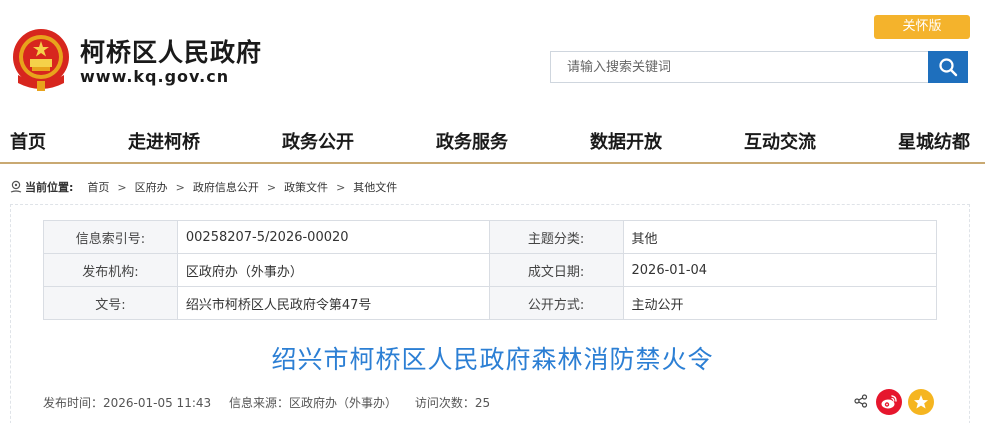 The width and height of the screenshot is (985, 423). I want to click on search-button, so click(948, 67).